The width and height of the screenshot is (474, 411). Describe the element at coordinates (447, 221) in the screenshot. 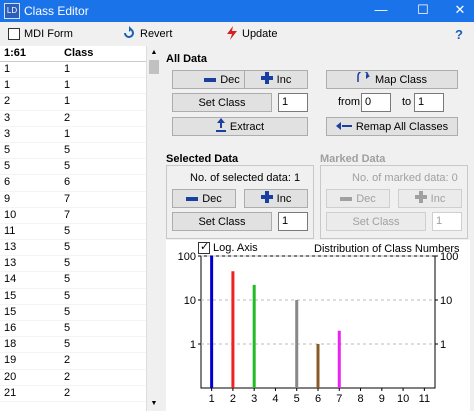

I see `marked-set-class-input: 1` at that location.